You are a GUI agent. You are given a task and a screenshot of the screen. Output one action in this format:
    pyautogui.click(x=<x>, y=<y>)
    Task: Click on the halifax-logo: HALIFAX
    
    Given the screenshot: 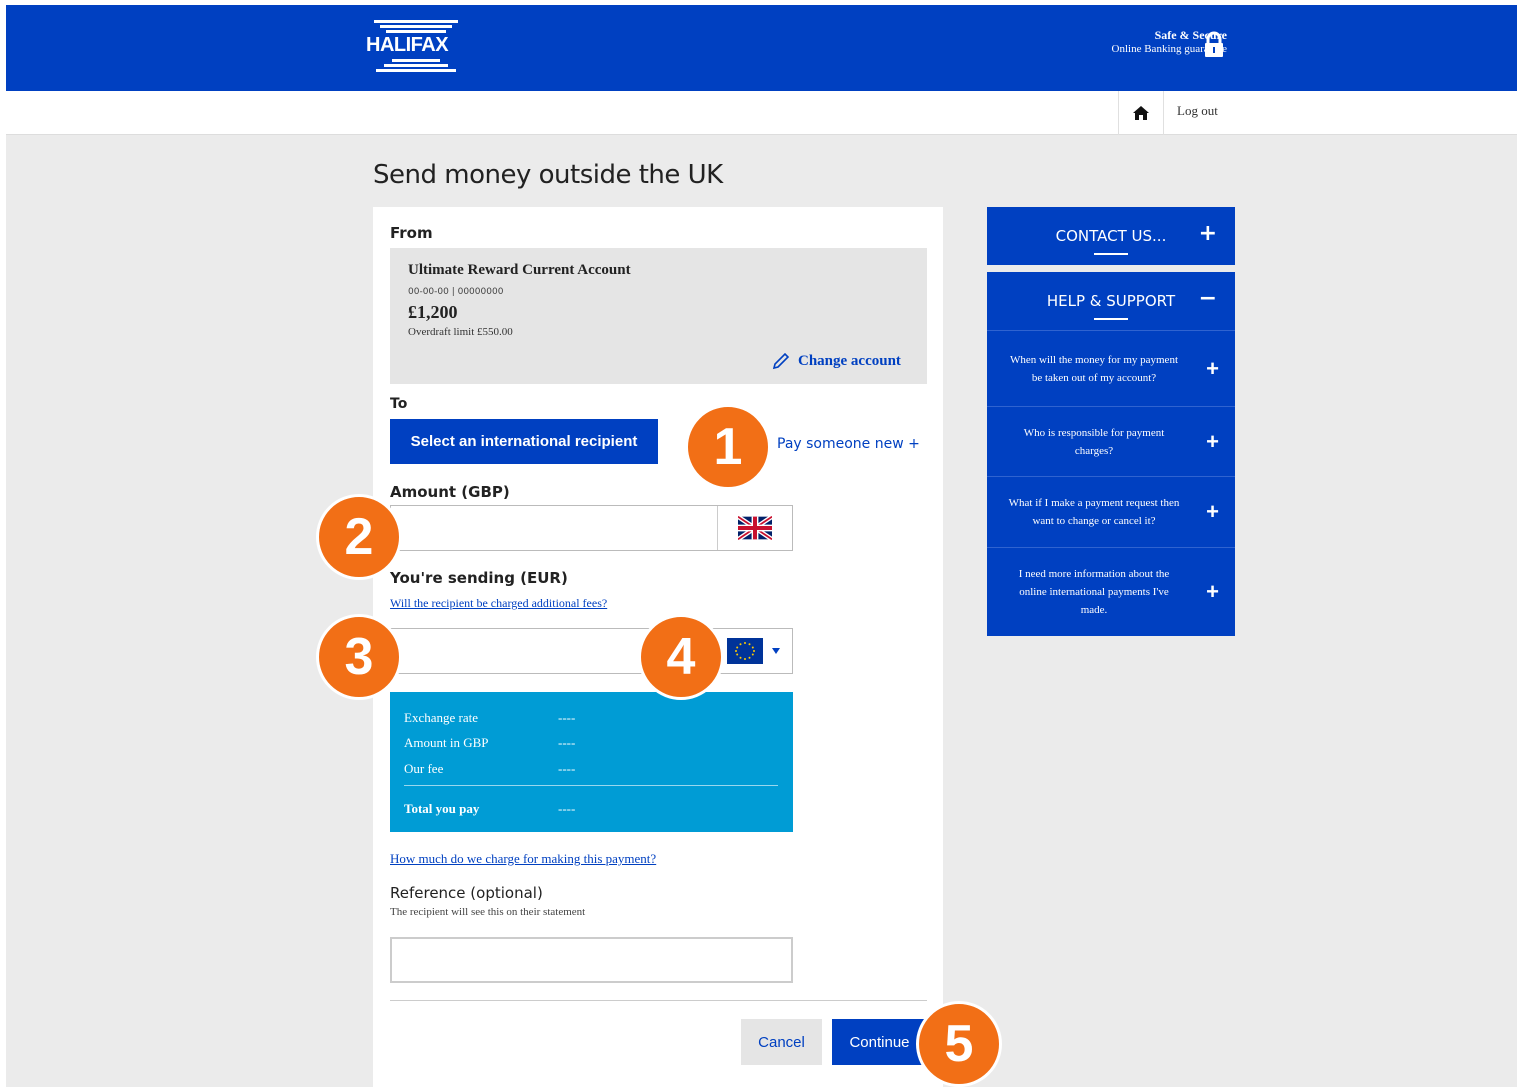 What is the action you would take?
    pyautogui.click(x=416, y=46)
    